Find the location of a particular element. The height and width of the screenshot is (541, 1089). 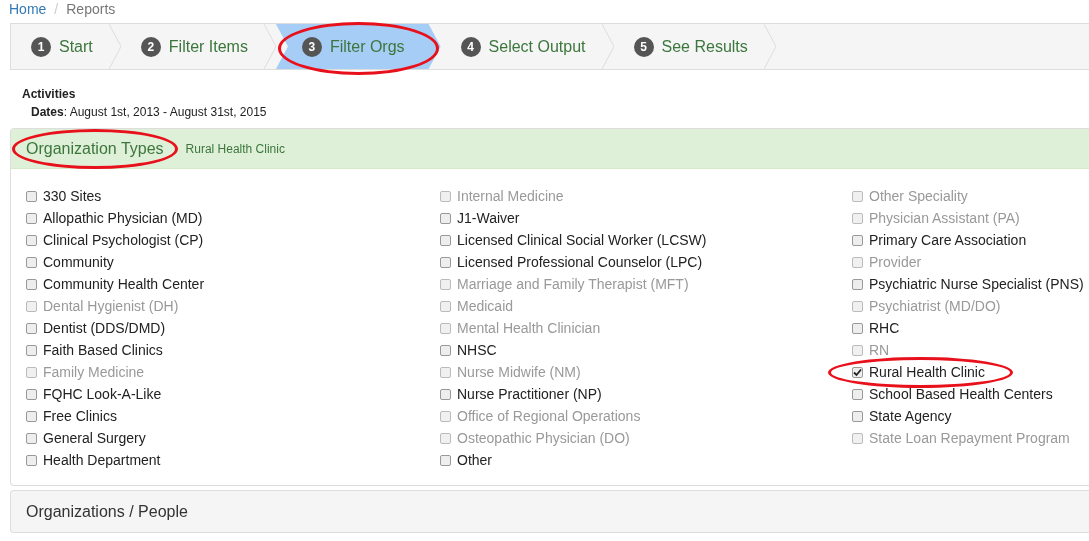

checkbox-label: School Based Health Centers is located at coordinates (961, 394).